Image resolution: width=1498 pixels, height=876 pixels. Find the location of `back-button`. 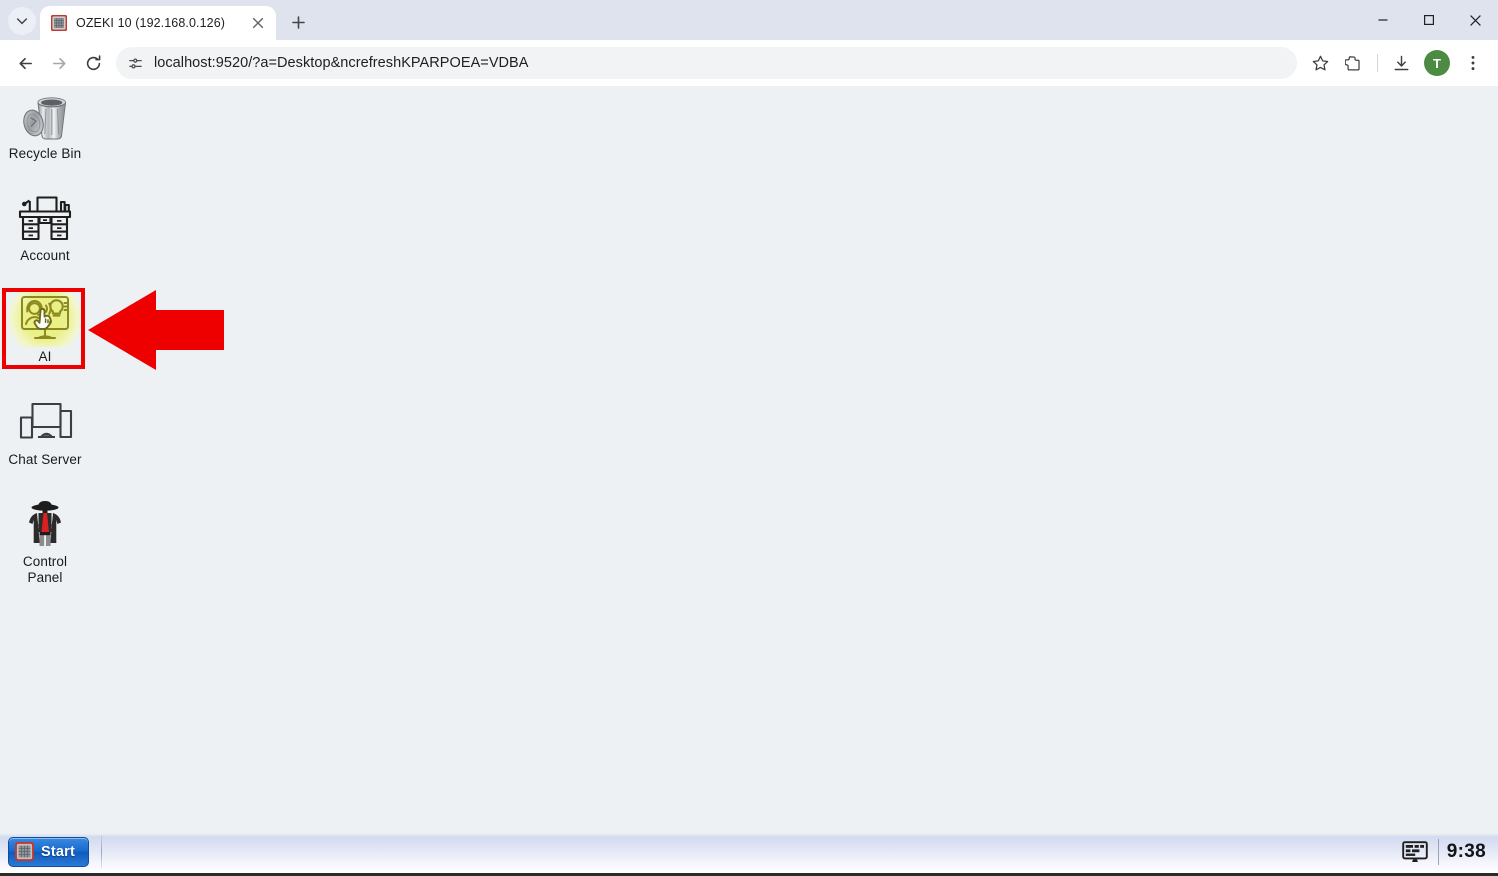

back-button is located at coordinates (25, 63).